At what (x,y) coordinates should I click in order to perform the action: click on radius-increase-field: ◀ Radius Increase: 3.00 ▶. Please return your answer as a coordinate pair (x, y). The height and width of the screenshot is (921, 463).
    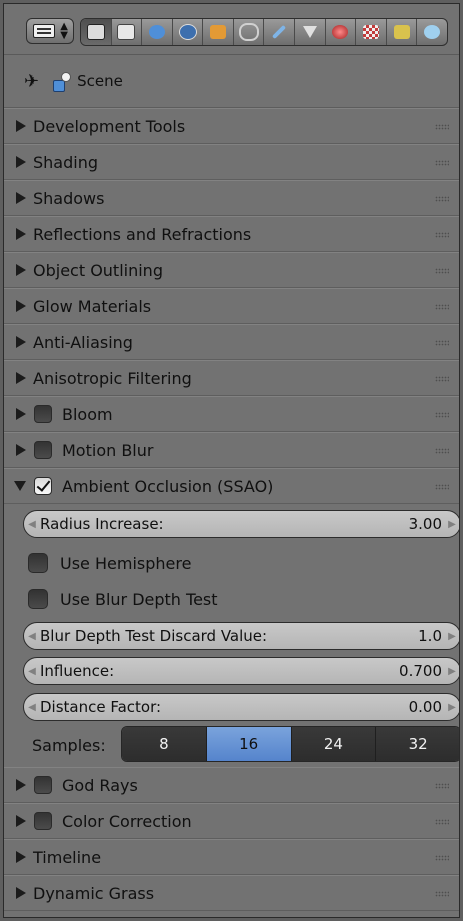
    Looking at the image, I should click on (241, 524).